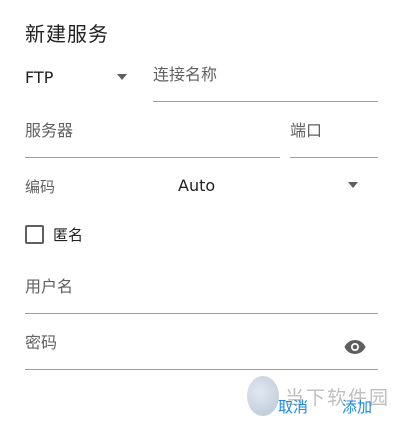  What do you see at coordinates (306, 130) in the screenshot?
I see `port-placeholder: 端口` at bounding box center [306, 130].